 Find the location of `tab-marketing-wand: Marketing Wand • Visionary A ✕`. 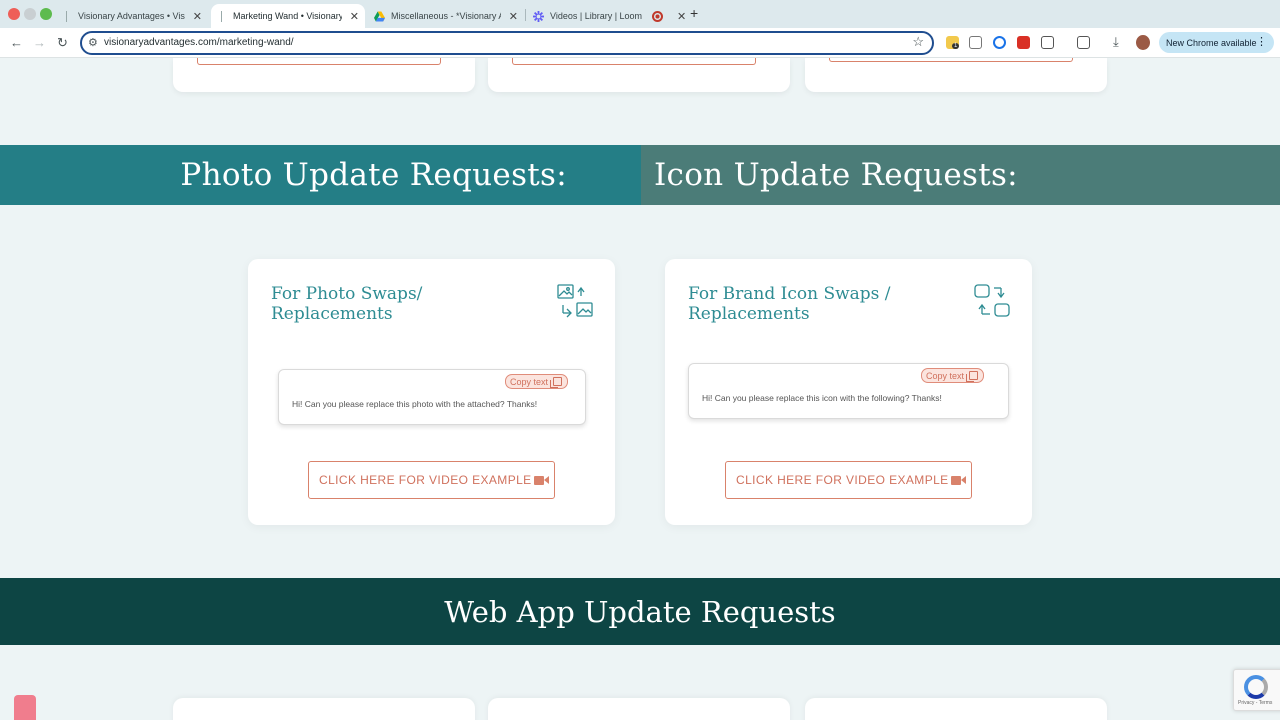

tab-marketing-wand: Marketing Wand • Visionary A ✕ is located at coordinates (288, 16).